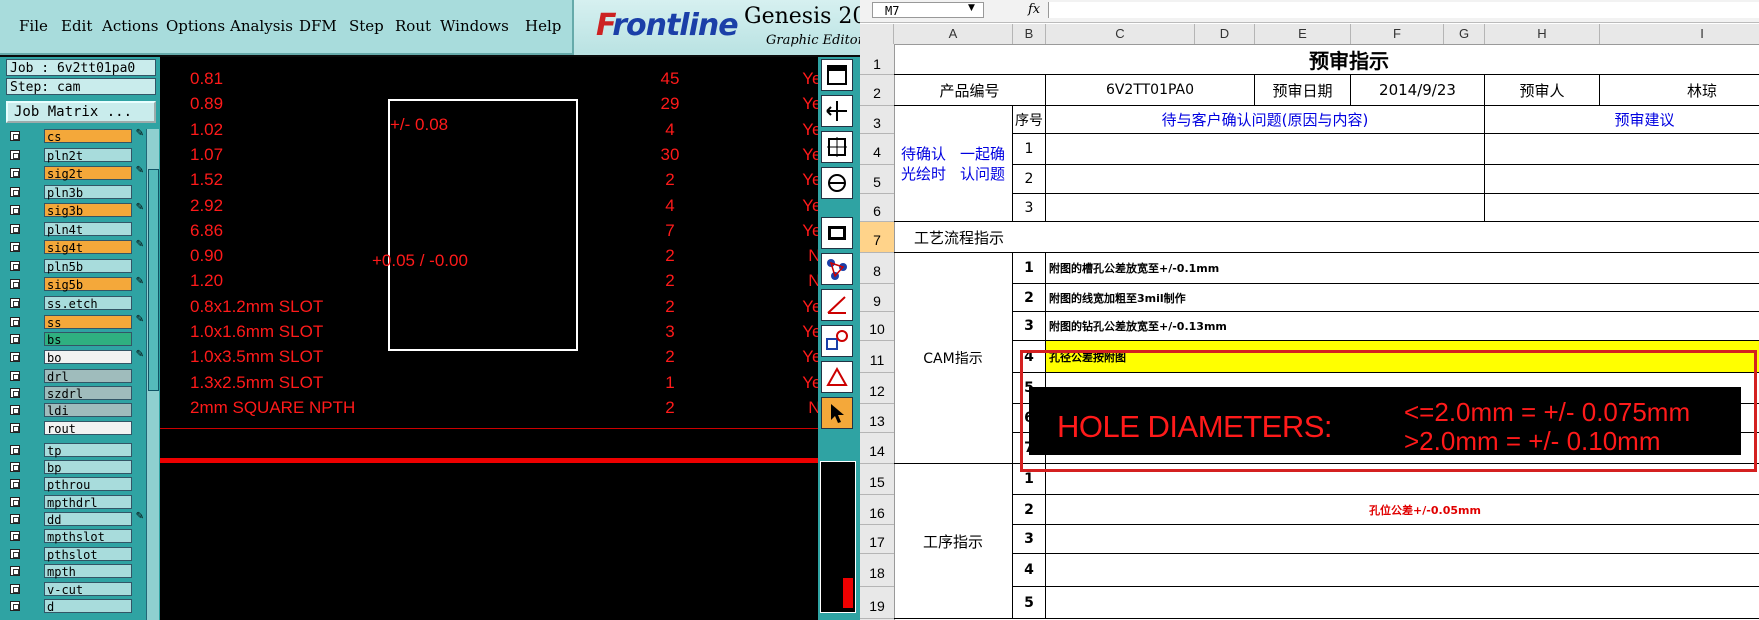 The height and width of the screenshot is (620, 1759). I want to click on layer-name: pthslot, so click(88, 554).